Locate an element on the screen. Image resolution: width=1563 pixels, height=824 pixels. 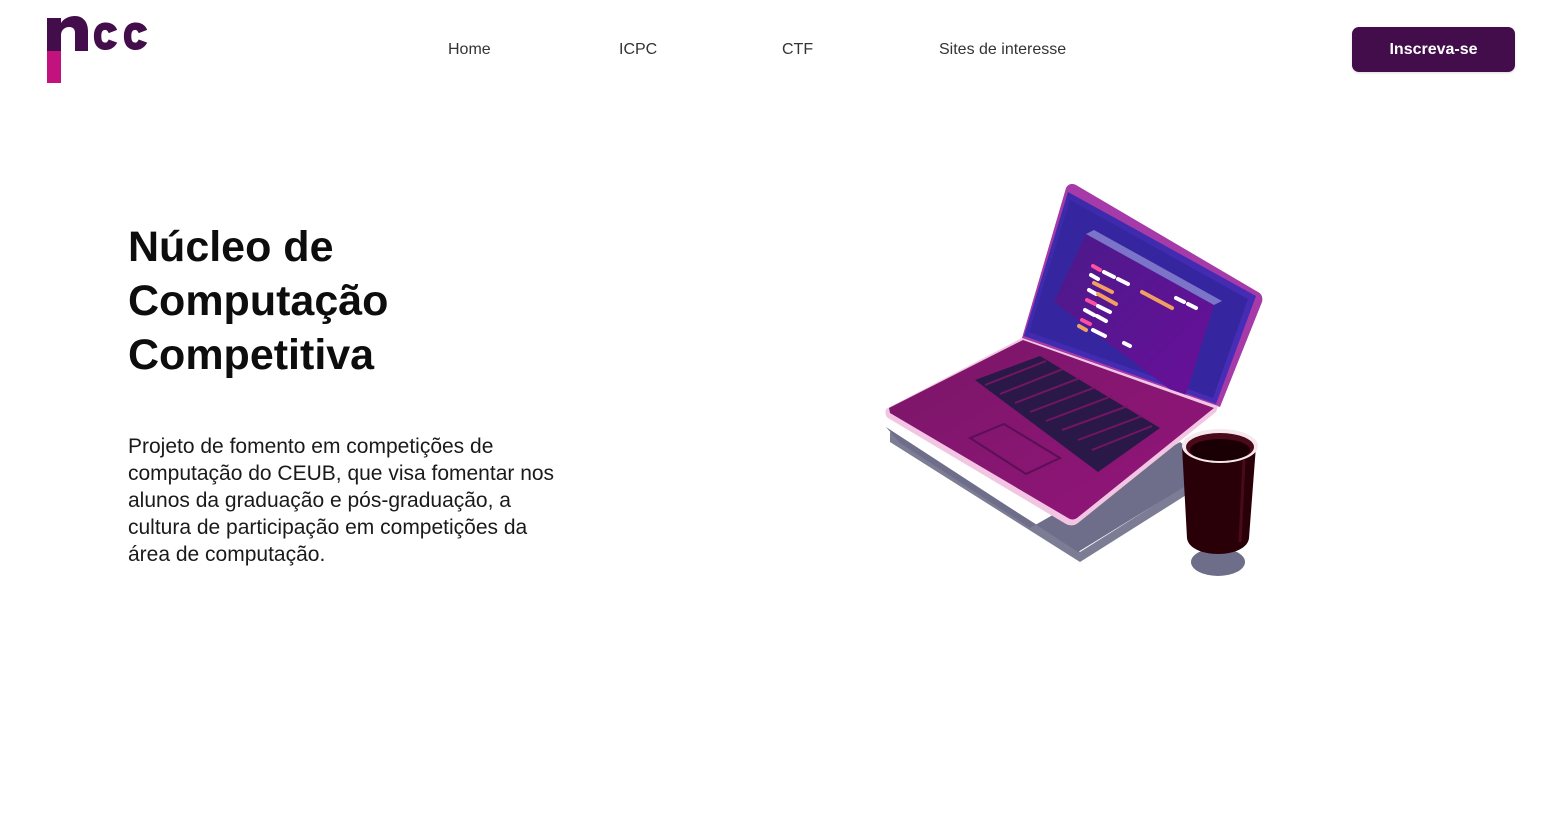
main-nav: Home ICPC CTF Sites de interesse is located at coordinates (781, 48).